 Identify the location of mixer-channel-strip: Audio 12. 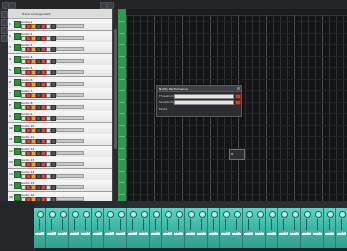
(167, 228).